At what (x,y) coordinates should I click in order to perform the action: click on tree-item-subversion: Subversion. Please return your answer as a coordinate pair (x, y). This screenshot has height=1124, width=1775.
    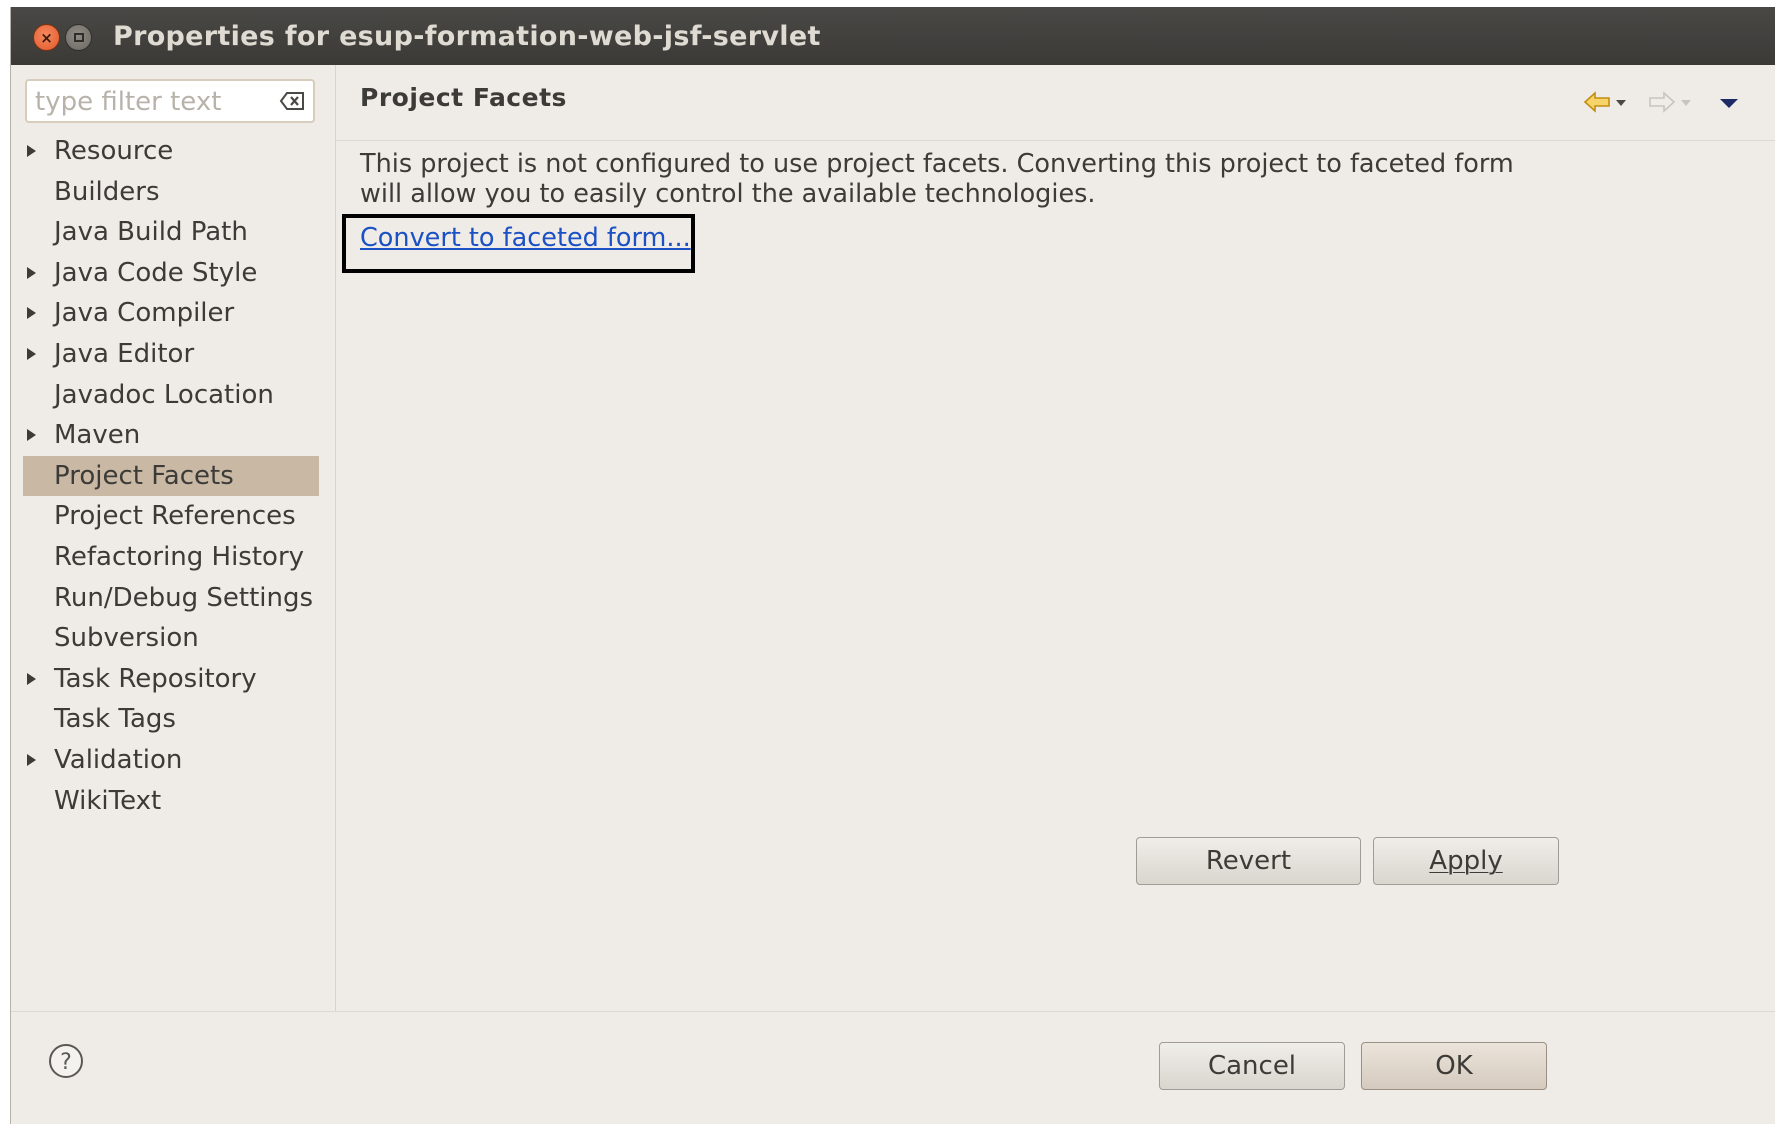
    Looking at the image, I should click on (171, 638).